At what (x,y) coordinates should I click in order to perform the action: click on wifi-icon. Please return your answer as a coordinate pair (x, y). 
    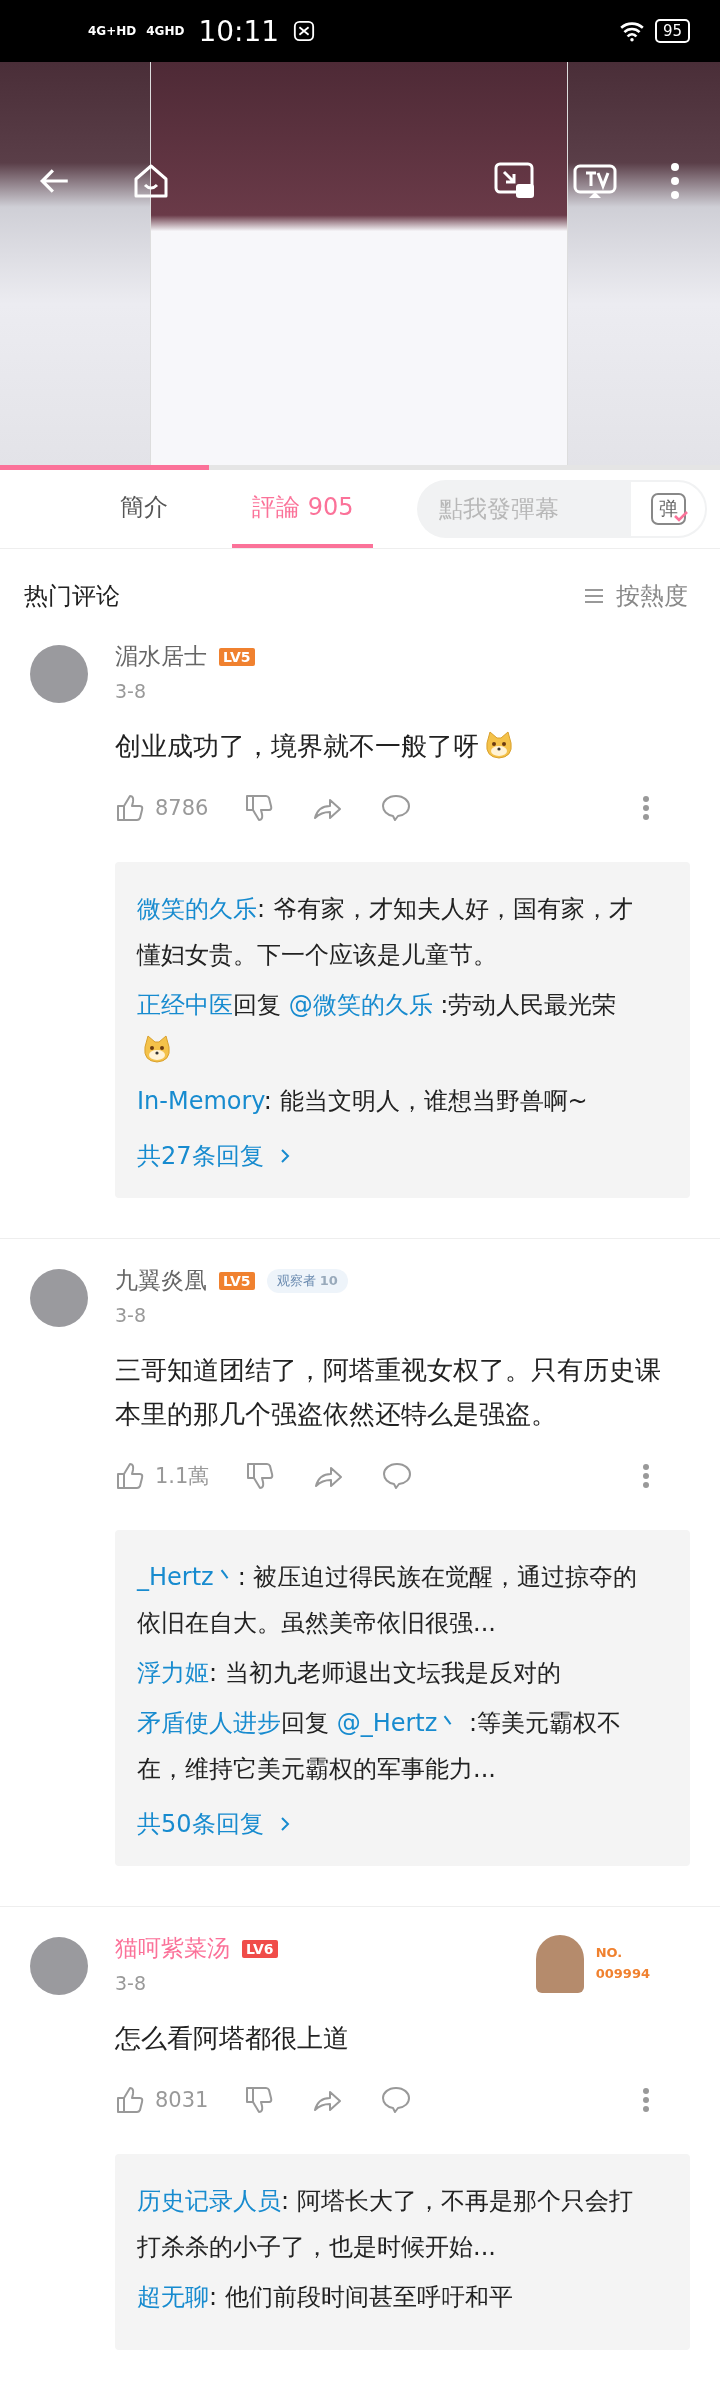
    Looking at the image, I should click on (631, 31).